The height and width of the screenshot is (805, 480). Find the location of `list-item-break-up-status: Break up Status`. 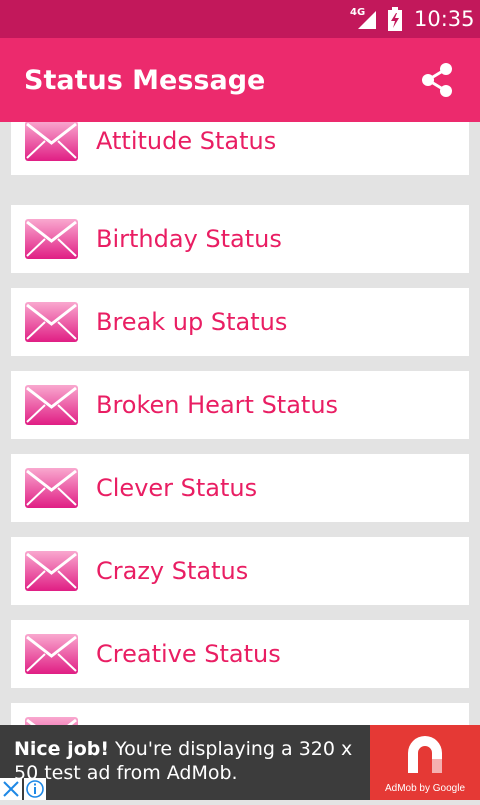

list-item-break-up-status: Break up Status is located at coordinates (240, 322).